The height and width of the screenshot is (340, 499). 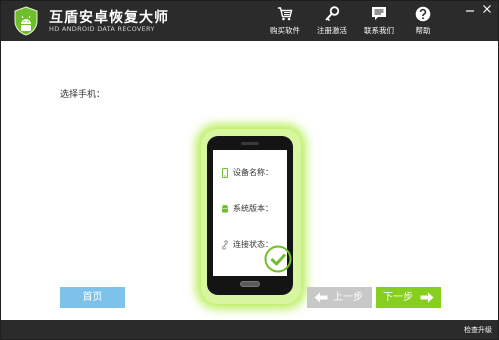 I want to click on phone-icon, so click(x=225, y=173).